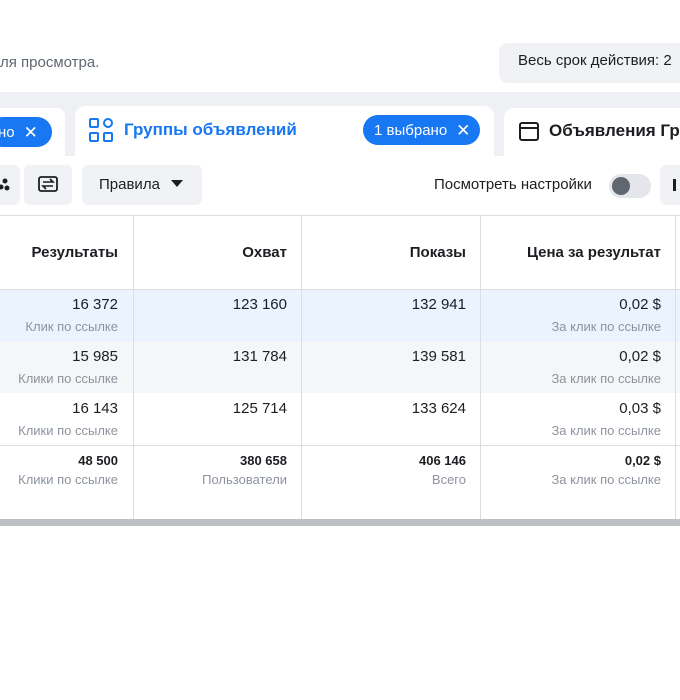  Describe the element at coordinates (102, 131) in the screenshot. I see `ad-sets-grid-icon` at that location.